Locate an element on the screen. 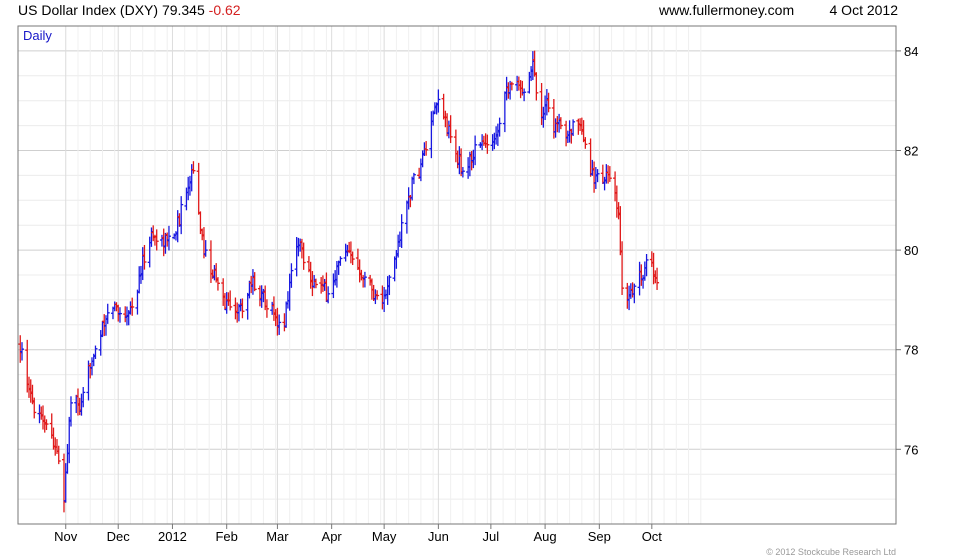 Image resolution: width=980 pixels, height=560 pixels. x-tick-label: Aug is located at coordinates (545, 536).